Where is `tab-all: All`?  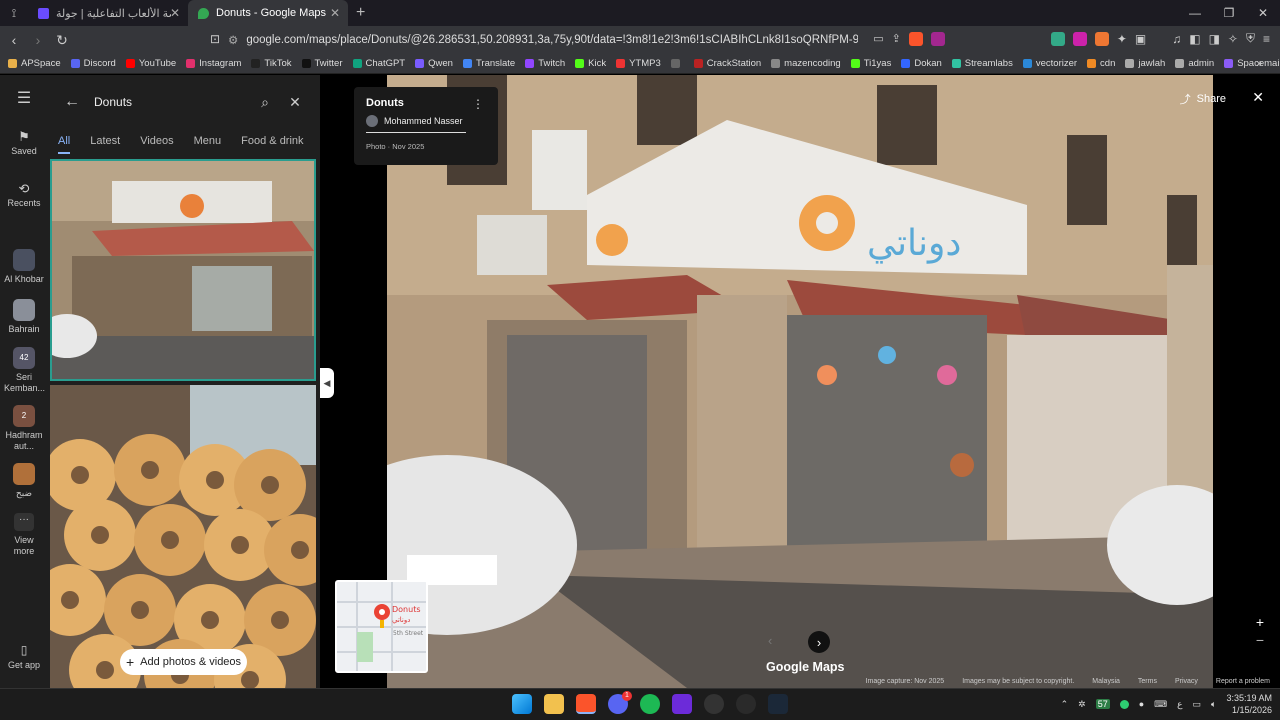 tab-all: All is located at coordinates (64, 144).